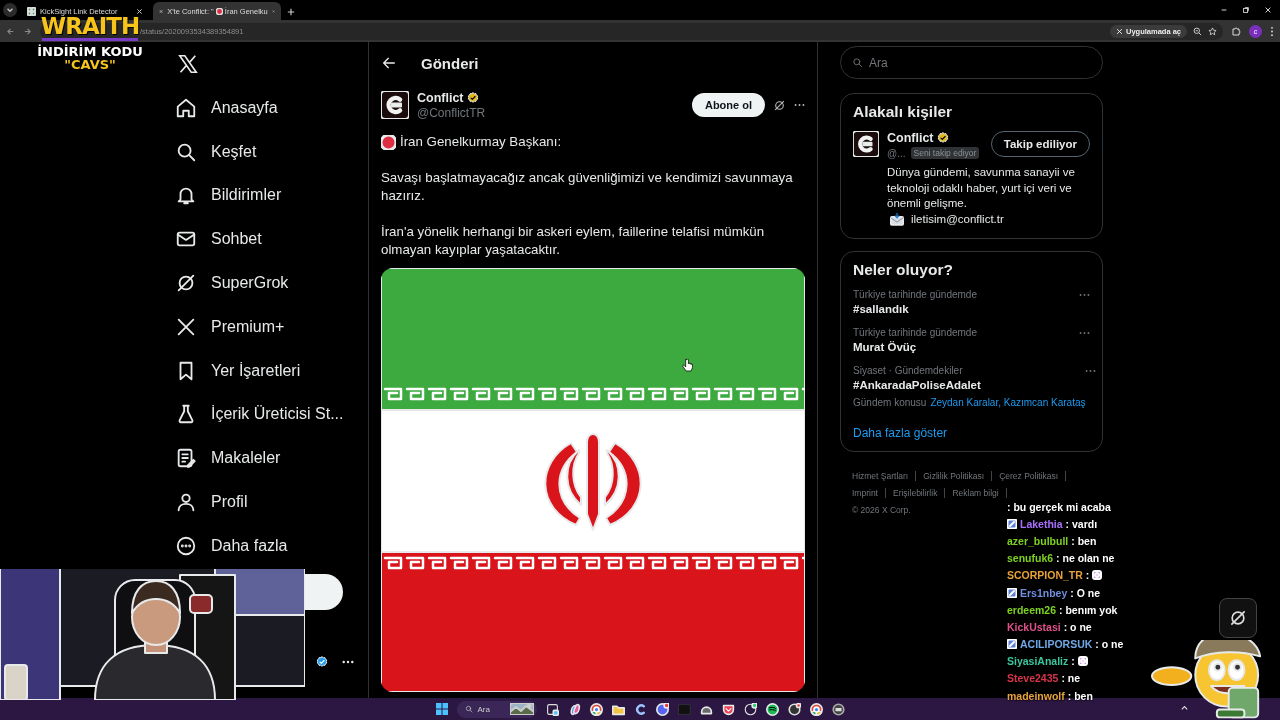 Image resolution: width=1280 pixels, height=720 pixels. I want to click on chat-username: SiyasiAnaliz, so click(1038, 661).